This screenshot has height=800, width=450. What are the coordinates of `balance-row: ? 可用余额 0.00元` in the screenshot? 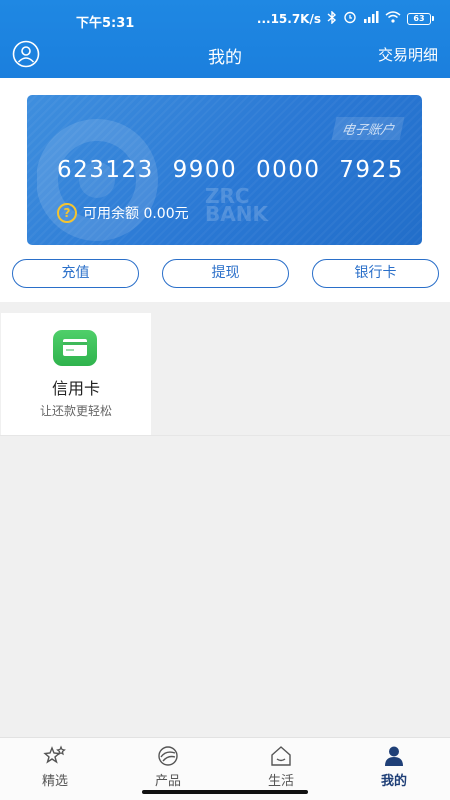 It's located at (123, 213).